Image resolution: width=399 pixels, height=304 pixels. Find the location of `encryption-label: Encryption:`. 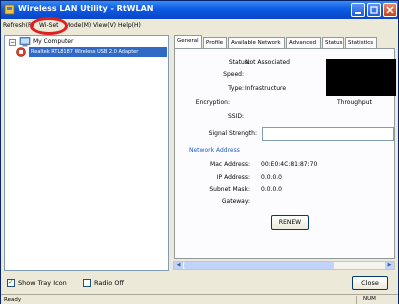

encryption-label: Encryption: is located at coordinates (212, 102).